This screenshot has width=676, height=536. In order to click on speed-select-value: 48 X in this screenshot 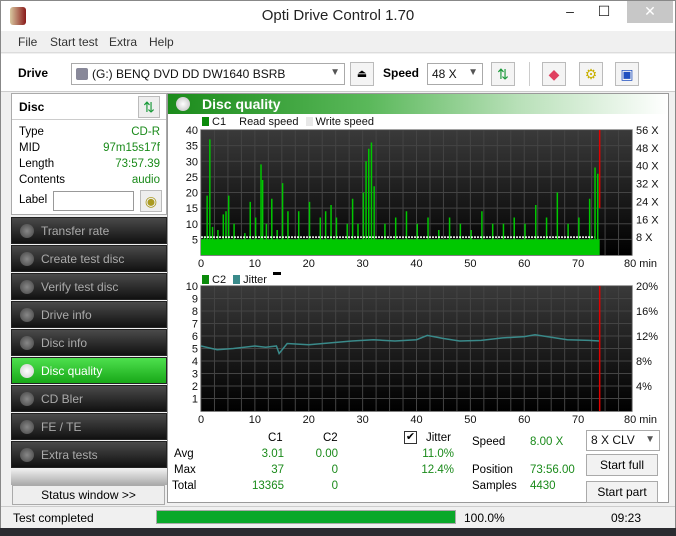, I will do `click(444, 74)`.